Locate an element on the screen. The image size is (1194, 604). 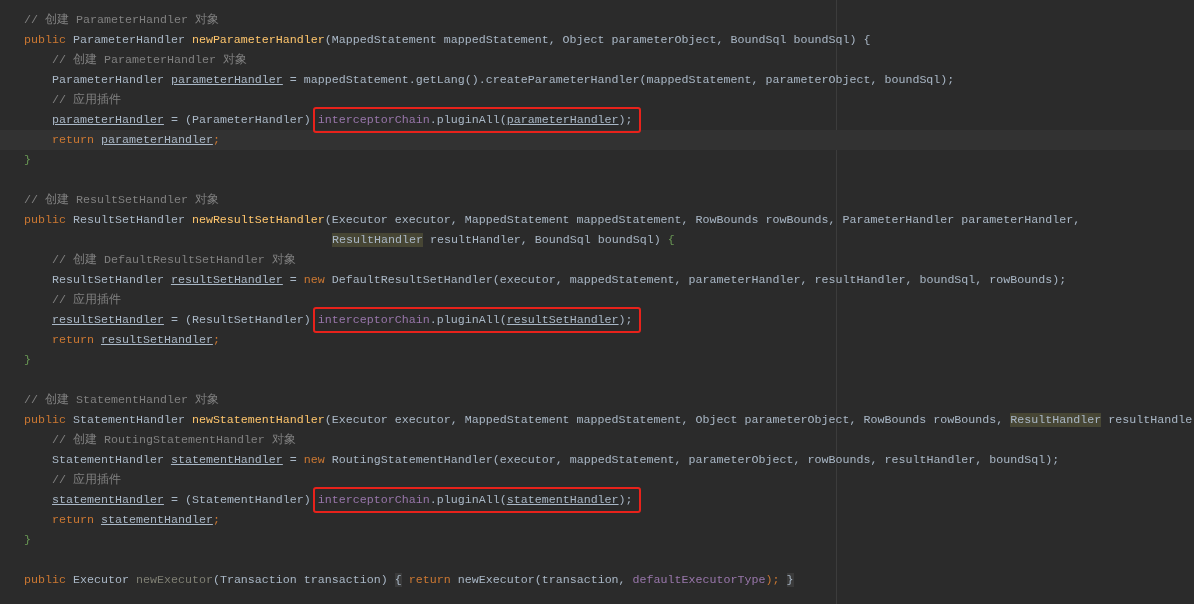
code-line: resultSetHandler = (ResultSetHandler) interceptorChain.pluginAll(resultSetHandler); is located at coordinates (342, 320).